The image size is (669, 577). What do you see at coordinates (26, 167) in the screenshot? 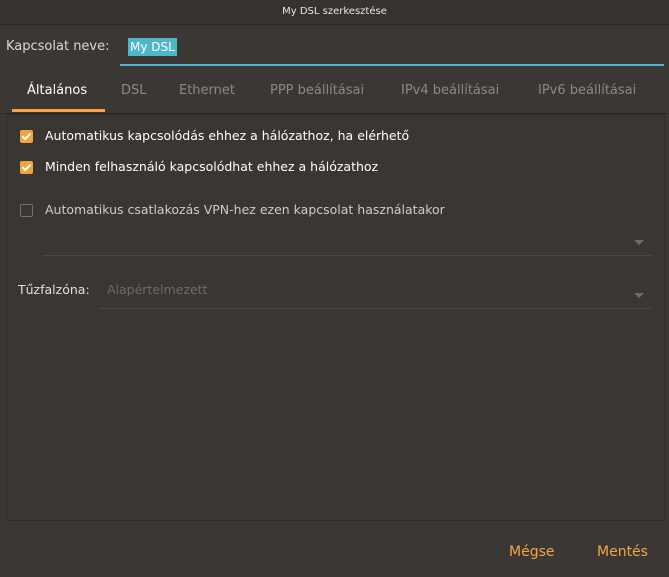
I see `all-users-checkbox` at bounding box center [26, 167].